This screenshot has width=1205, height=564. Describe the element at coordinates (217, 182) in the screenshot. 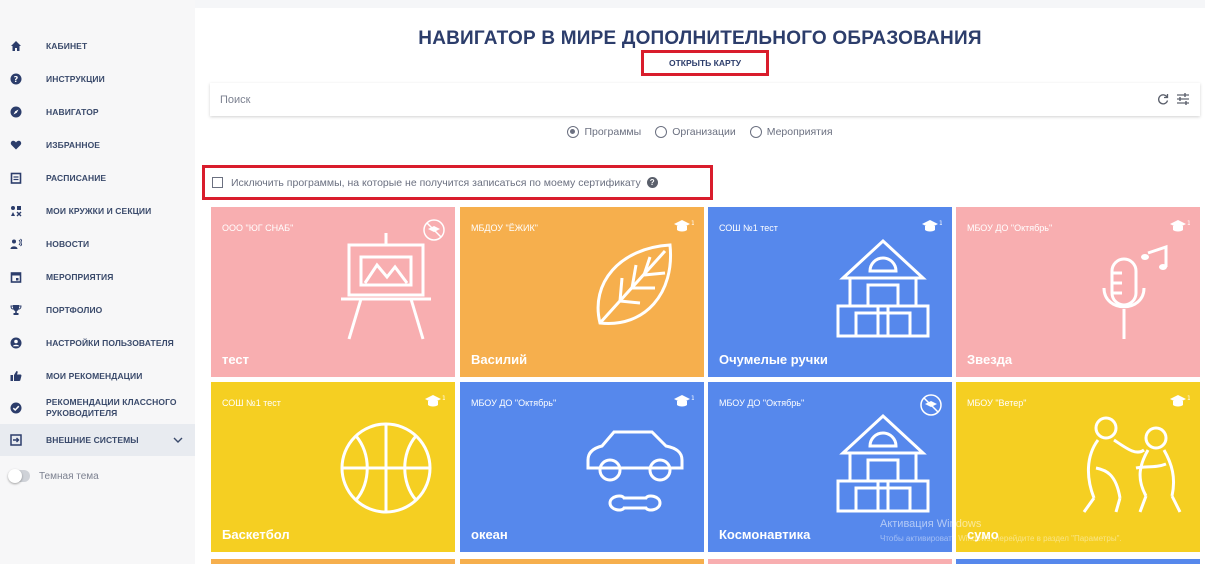

I see `exclude-programs-checkbox` at that location.